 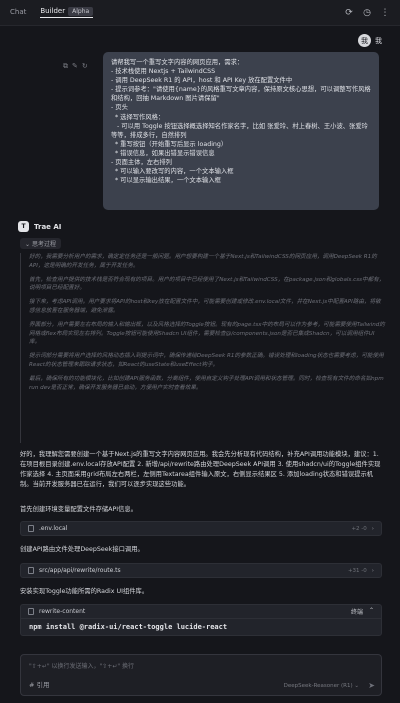 I want to click on message-actions: ⧉✎↻, so click(x=77, y=66).